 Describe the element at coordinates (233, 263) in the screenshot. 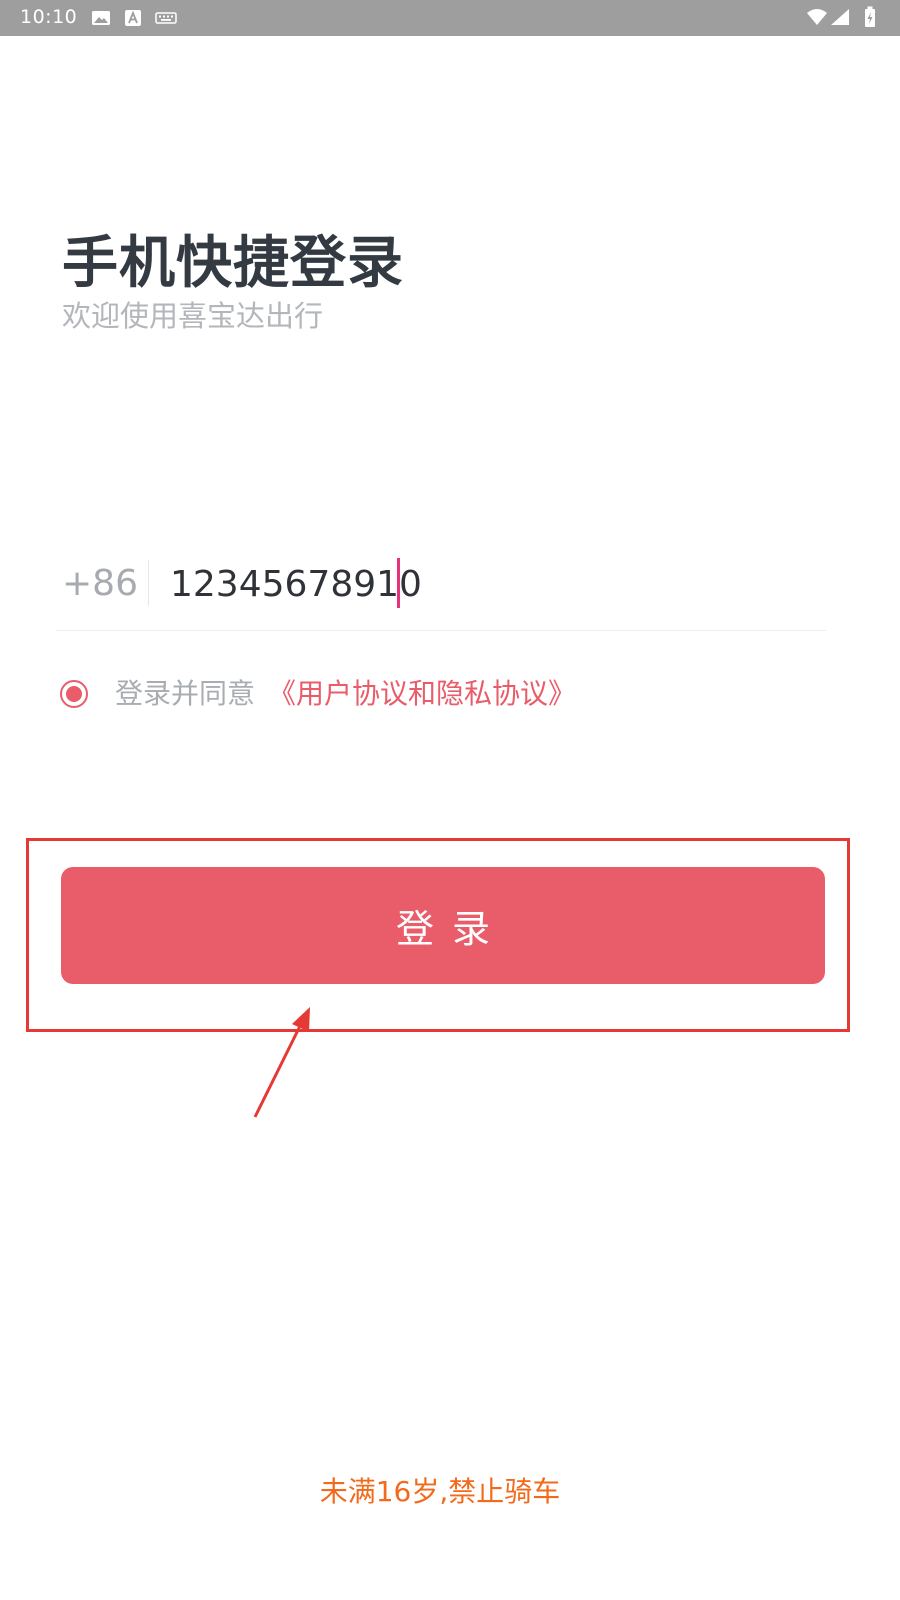

I see `page-title: 手机快捷登录` at that location.